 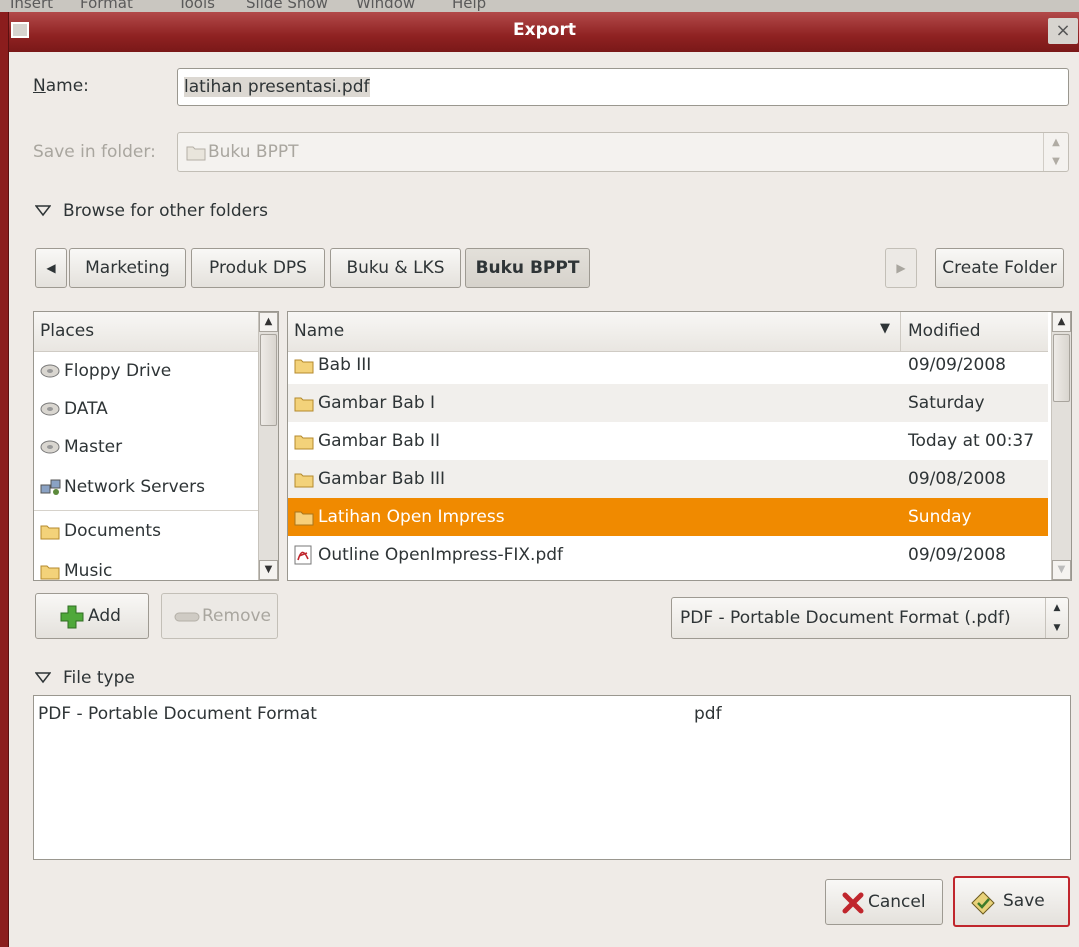 What do you see at coordinates (72, 617) in the screenshot?
I see `plus-icon` at bounding box center [72, 617].